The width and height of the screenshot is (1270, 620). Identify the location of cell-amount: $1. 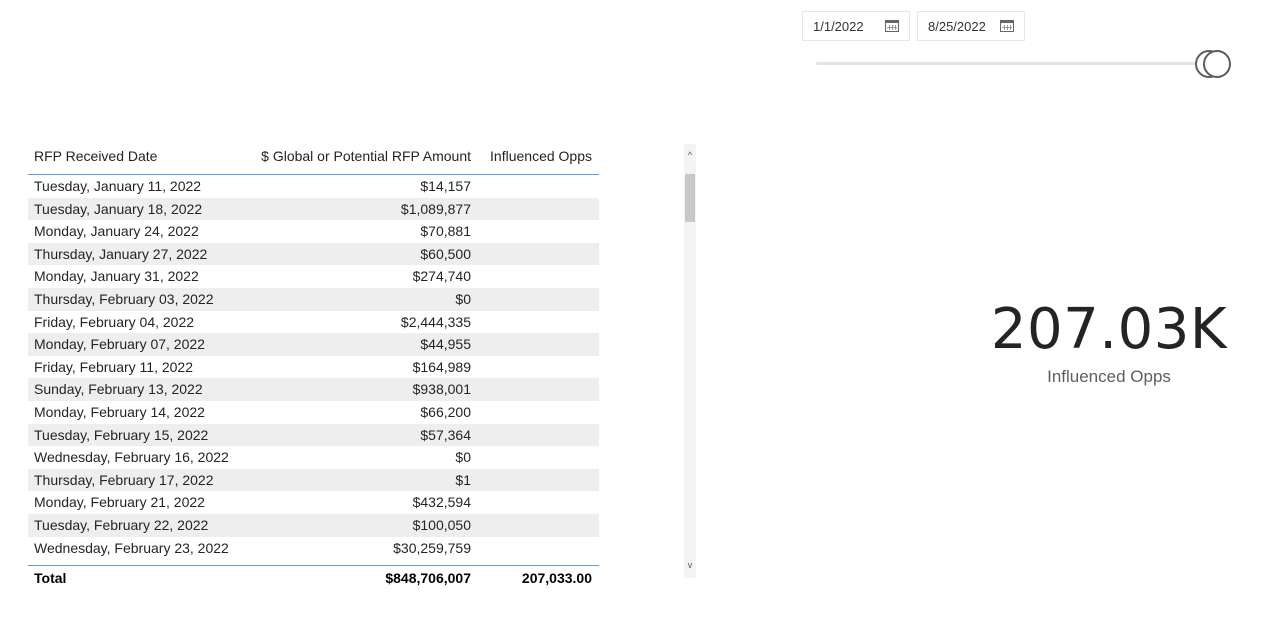
(463, 479).